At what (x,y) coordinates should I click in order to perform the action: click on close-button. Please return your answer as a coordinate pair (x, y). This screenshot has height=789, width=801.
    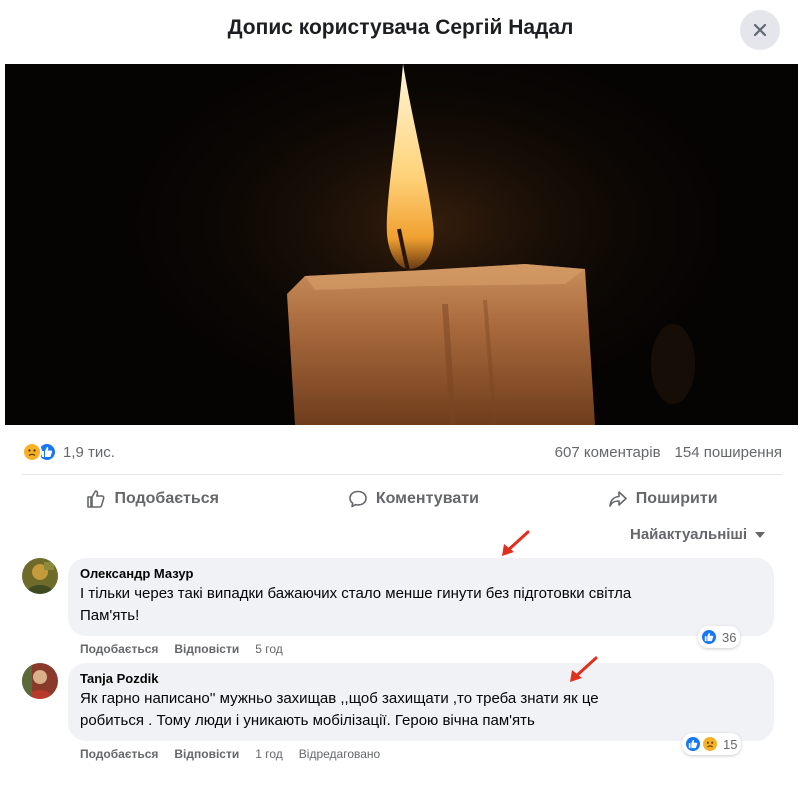
    Looking at the image, I should click on (760, 30).